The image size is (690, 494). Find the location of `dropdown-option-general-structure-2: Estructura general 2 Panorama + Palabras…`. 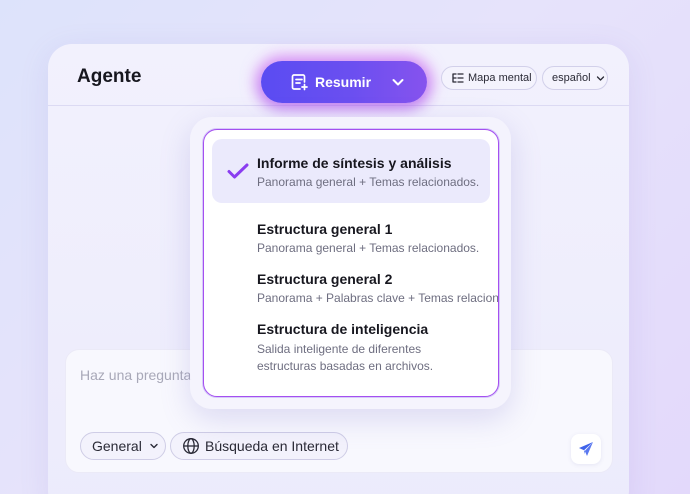

dropdown-option-general-structure-2: Estructura general 2 Panorama + Palabras… is located at coordinates (355, 286).